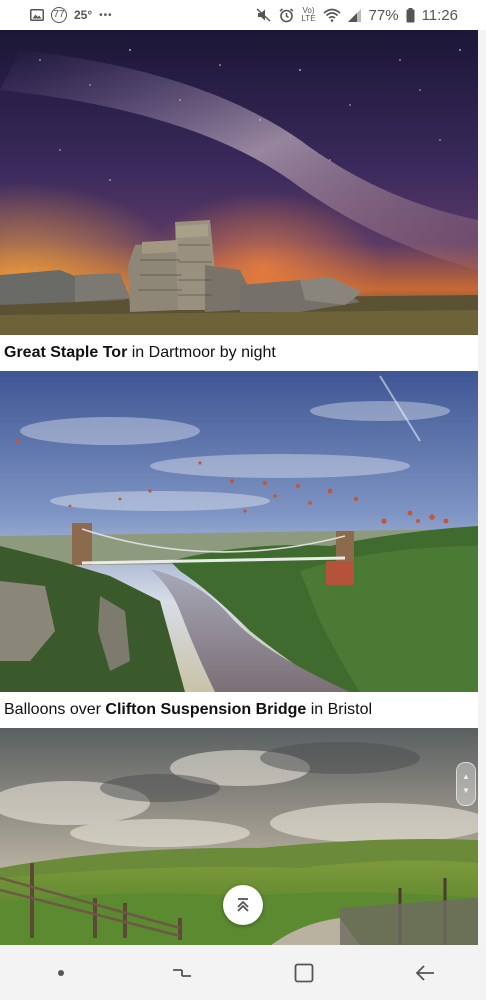 The width and height of the screenshot is (486, 1000). What do you see at coordinates (59, 15) in the screenshot?
I see `notification-count-badge: 77` at bounding box center [59, 15].